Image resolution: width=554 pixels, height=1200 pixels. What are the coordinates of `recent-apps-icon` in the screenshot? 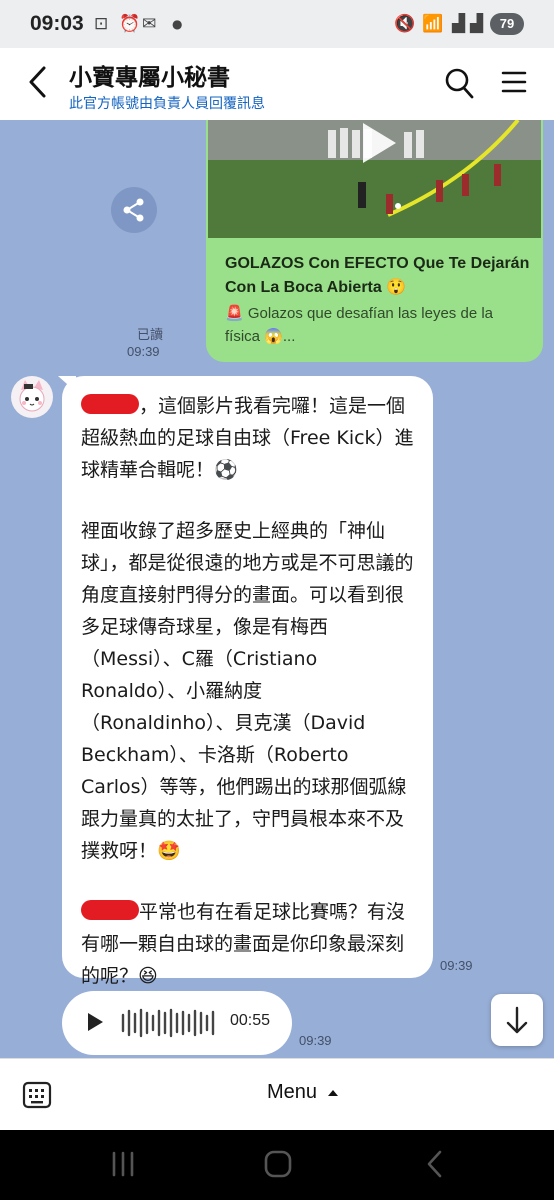 It's located at (123, 1164).